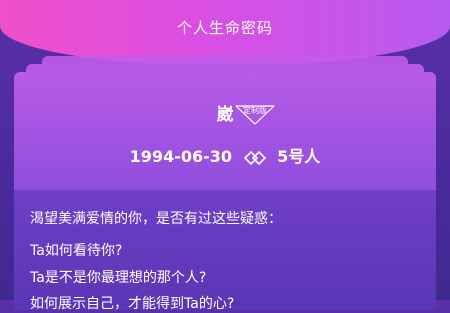 The image size is (450, 313). What do you see at coordinates (254, 157) in the screenshot?
I see `double-diamond-link-icon` at bounding box center [254, 157].